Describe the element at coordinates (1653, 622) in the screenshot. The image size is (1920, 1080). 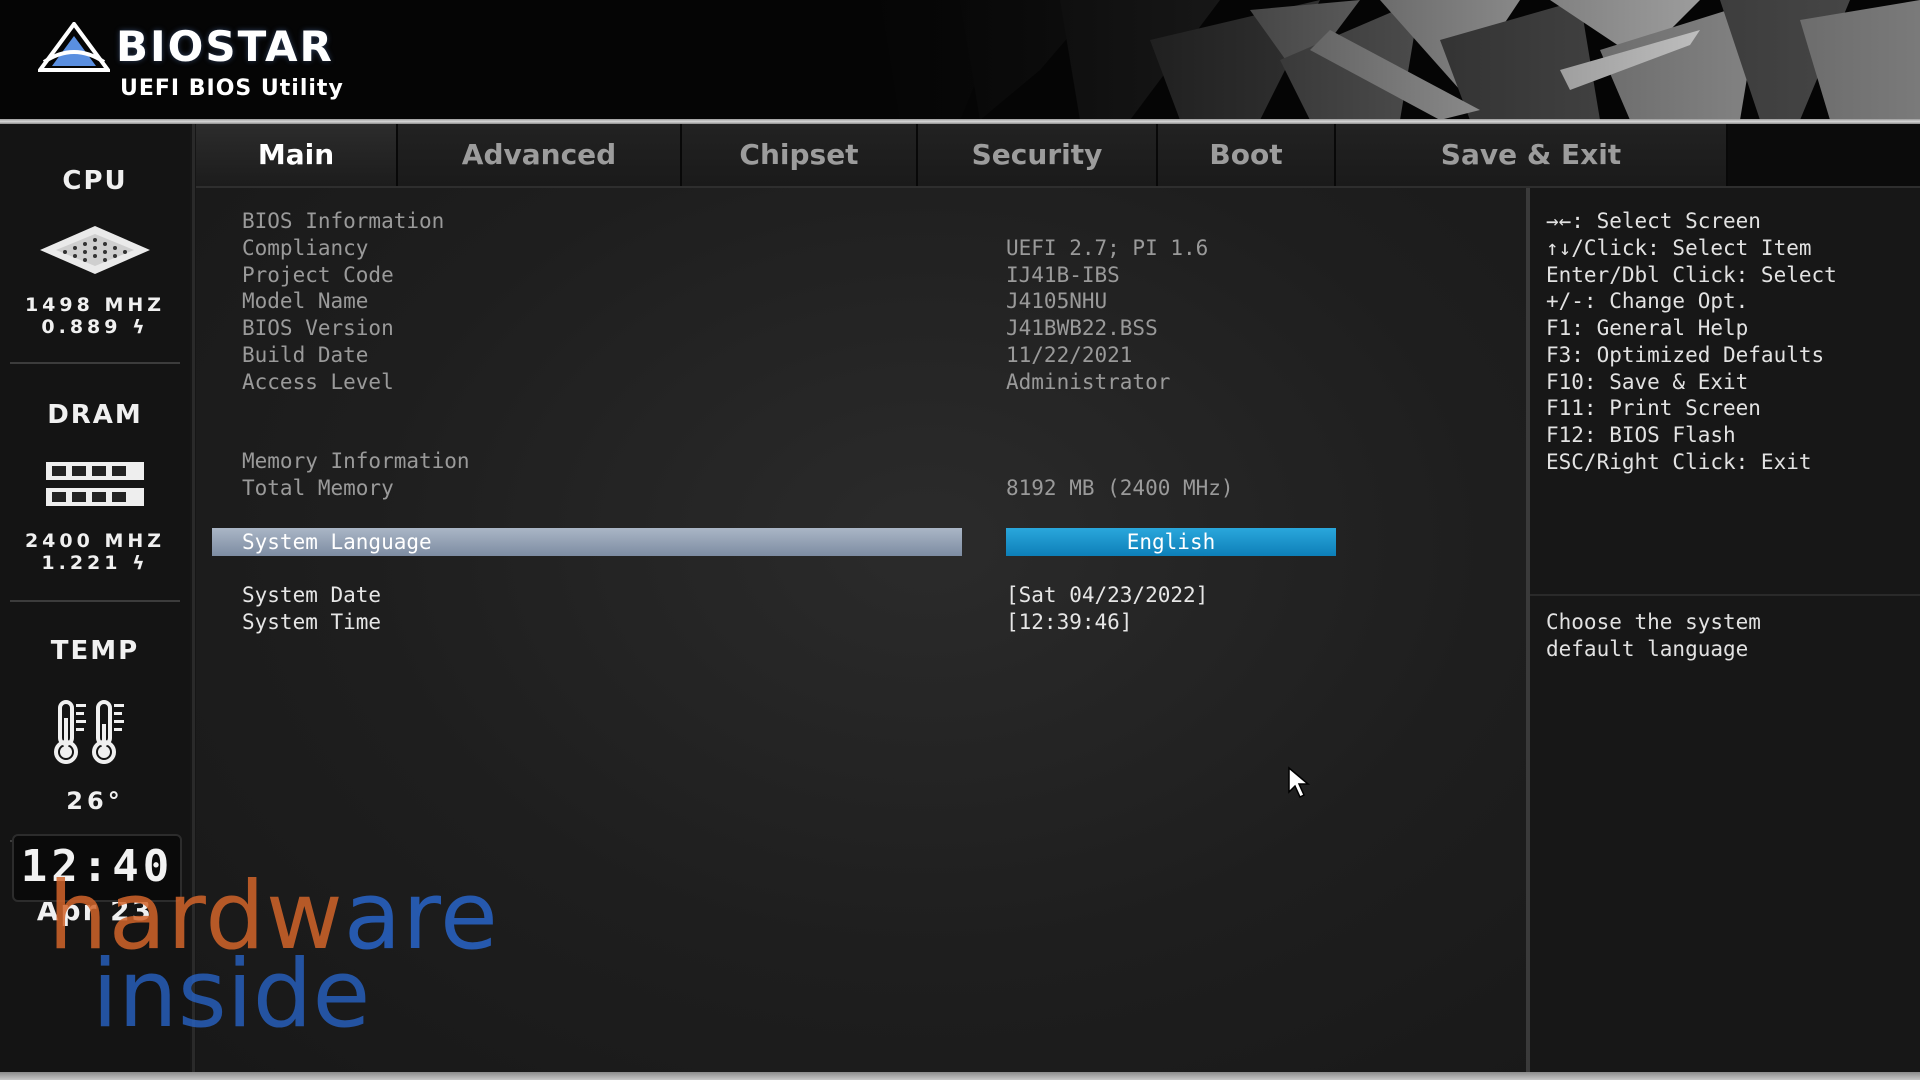
I see `help-description-line: Choose the system` at that location.